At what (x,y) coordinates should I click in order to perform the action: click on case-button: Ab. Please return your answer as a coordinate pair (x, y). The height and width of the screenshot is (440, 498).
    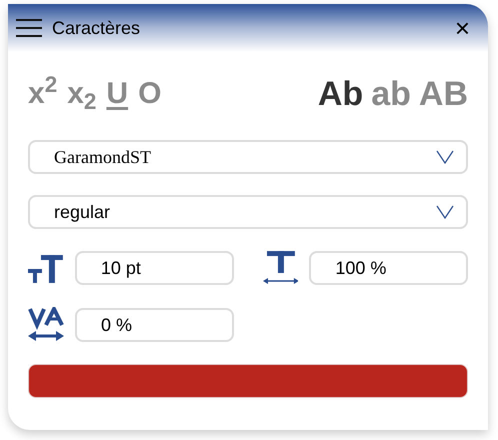
    Looking at the image, I should click on (341, 94).